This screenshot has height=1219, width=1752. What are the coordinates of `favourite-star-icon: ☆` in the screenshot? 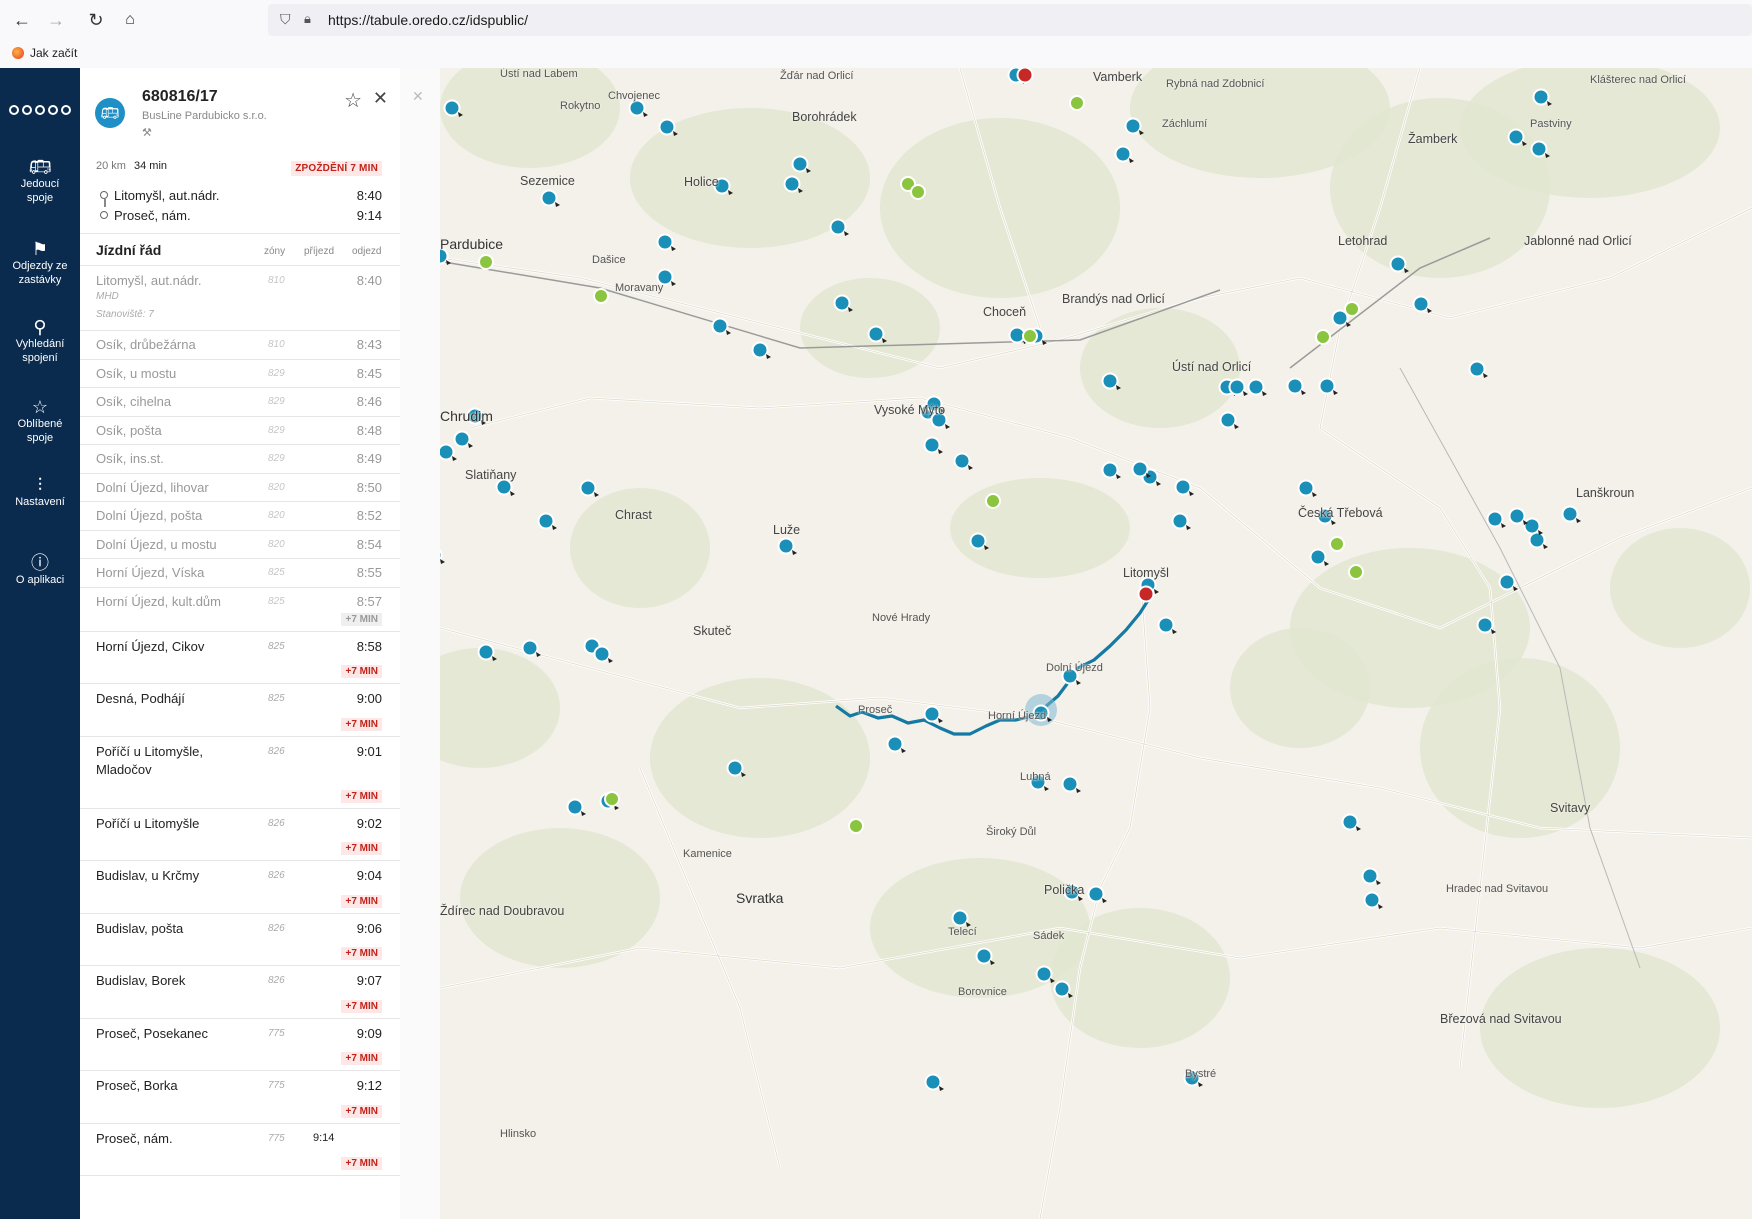 It's located at (353, 100).